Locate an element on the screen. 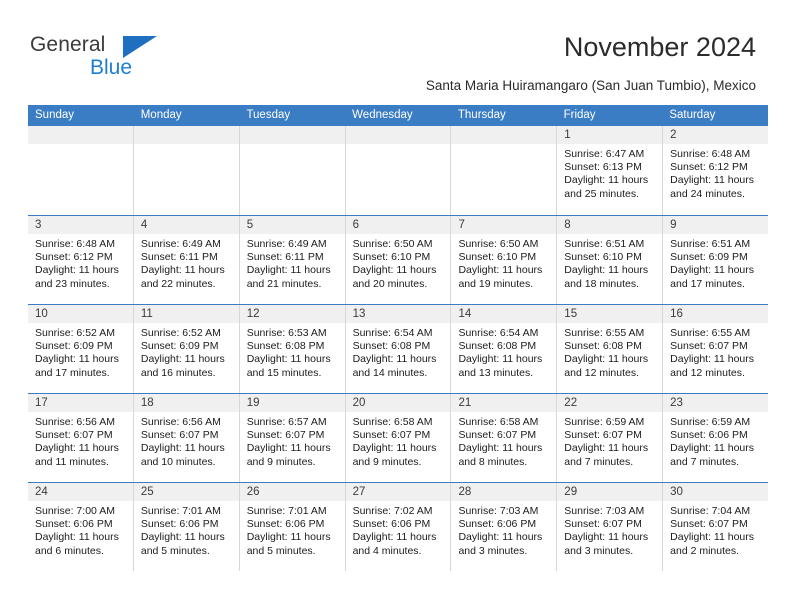 The height and width of the screenshot is (612, 792). day-number: 30 is located at coordinates (716, 492).